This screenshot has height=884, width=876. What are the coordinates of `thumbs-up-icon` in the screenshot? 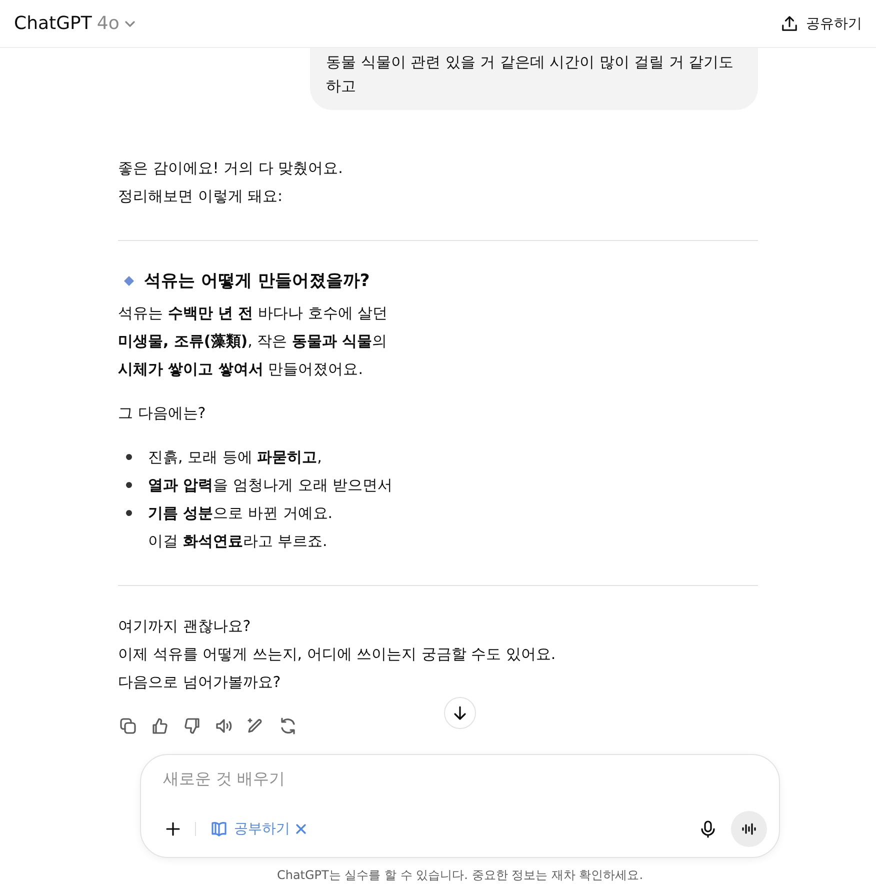 It's located at (160, 726).